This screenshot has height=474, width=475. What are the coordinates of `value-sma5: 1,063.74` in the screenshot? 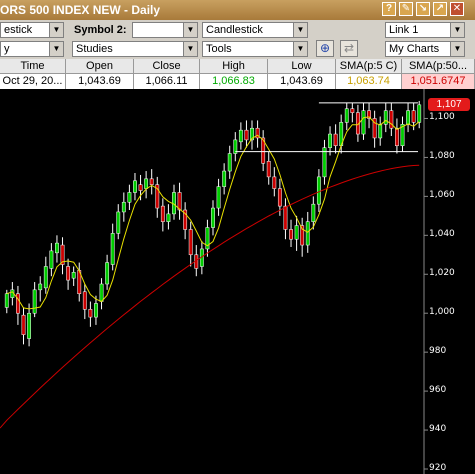 It's located at (369, 81).